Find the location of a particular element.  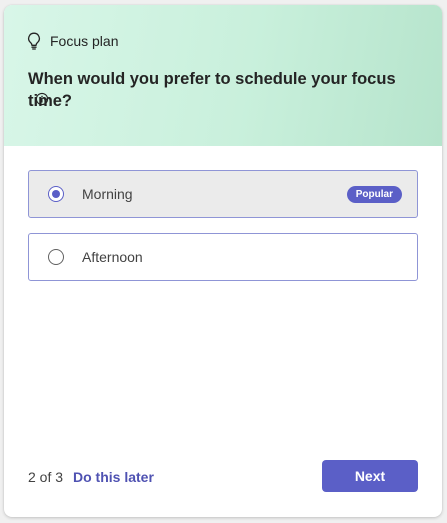

lightbulb-icon is located at coordinates (34, 41).